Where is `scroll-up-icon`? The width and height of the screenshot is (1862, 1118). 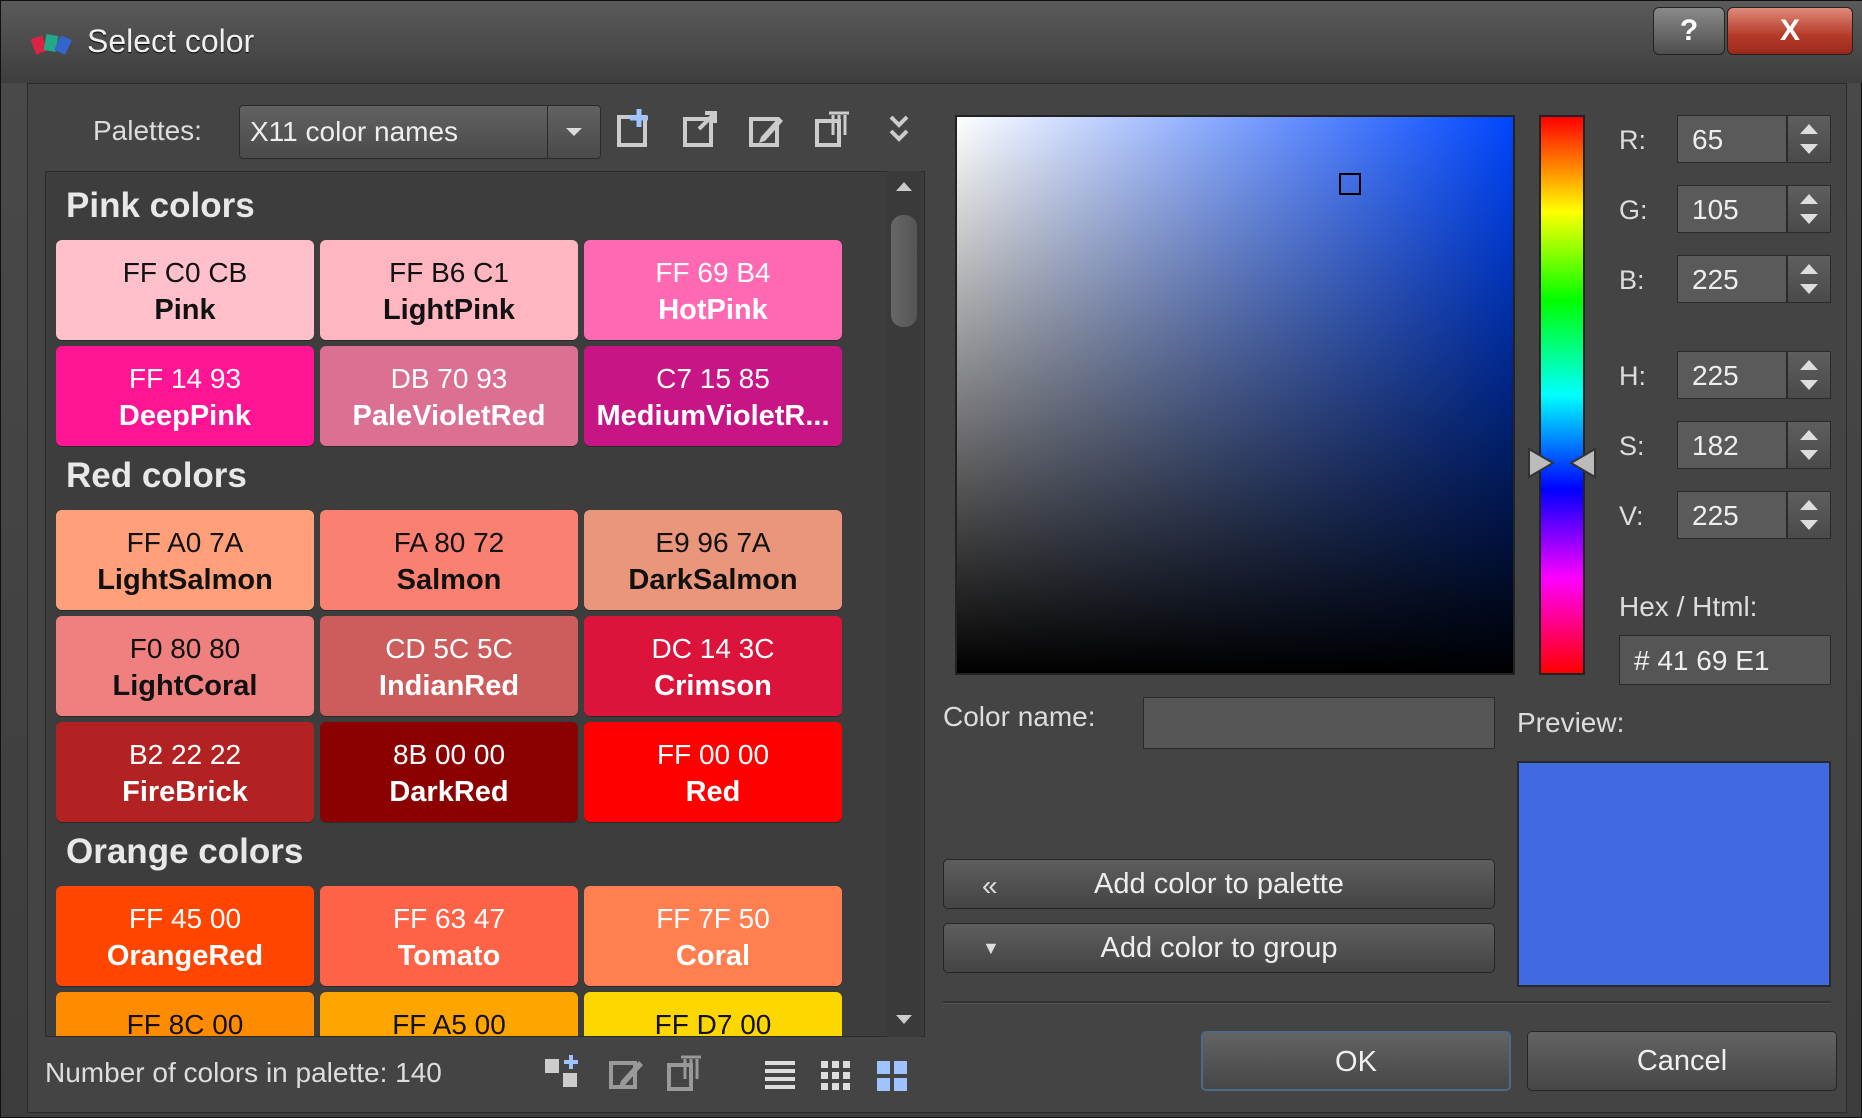
scroll-up-icon is located at coordinates (904, 186).